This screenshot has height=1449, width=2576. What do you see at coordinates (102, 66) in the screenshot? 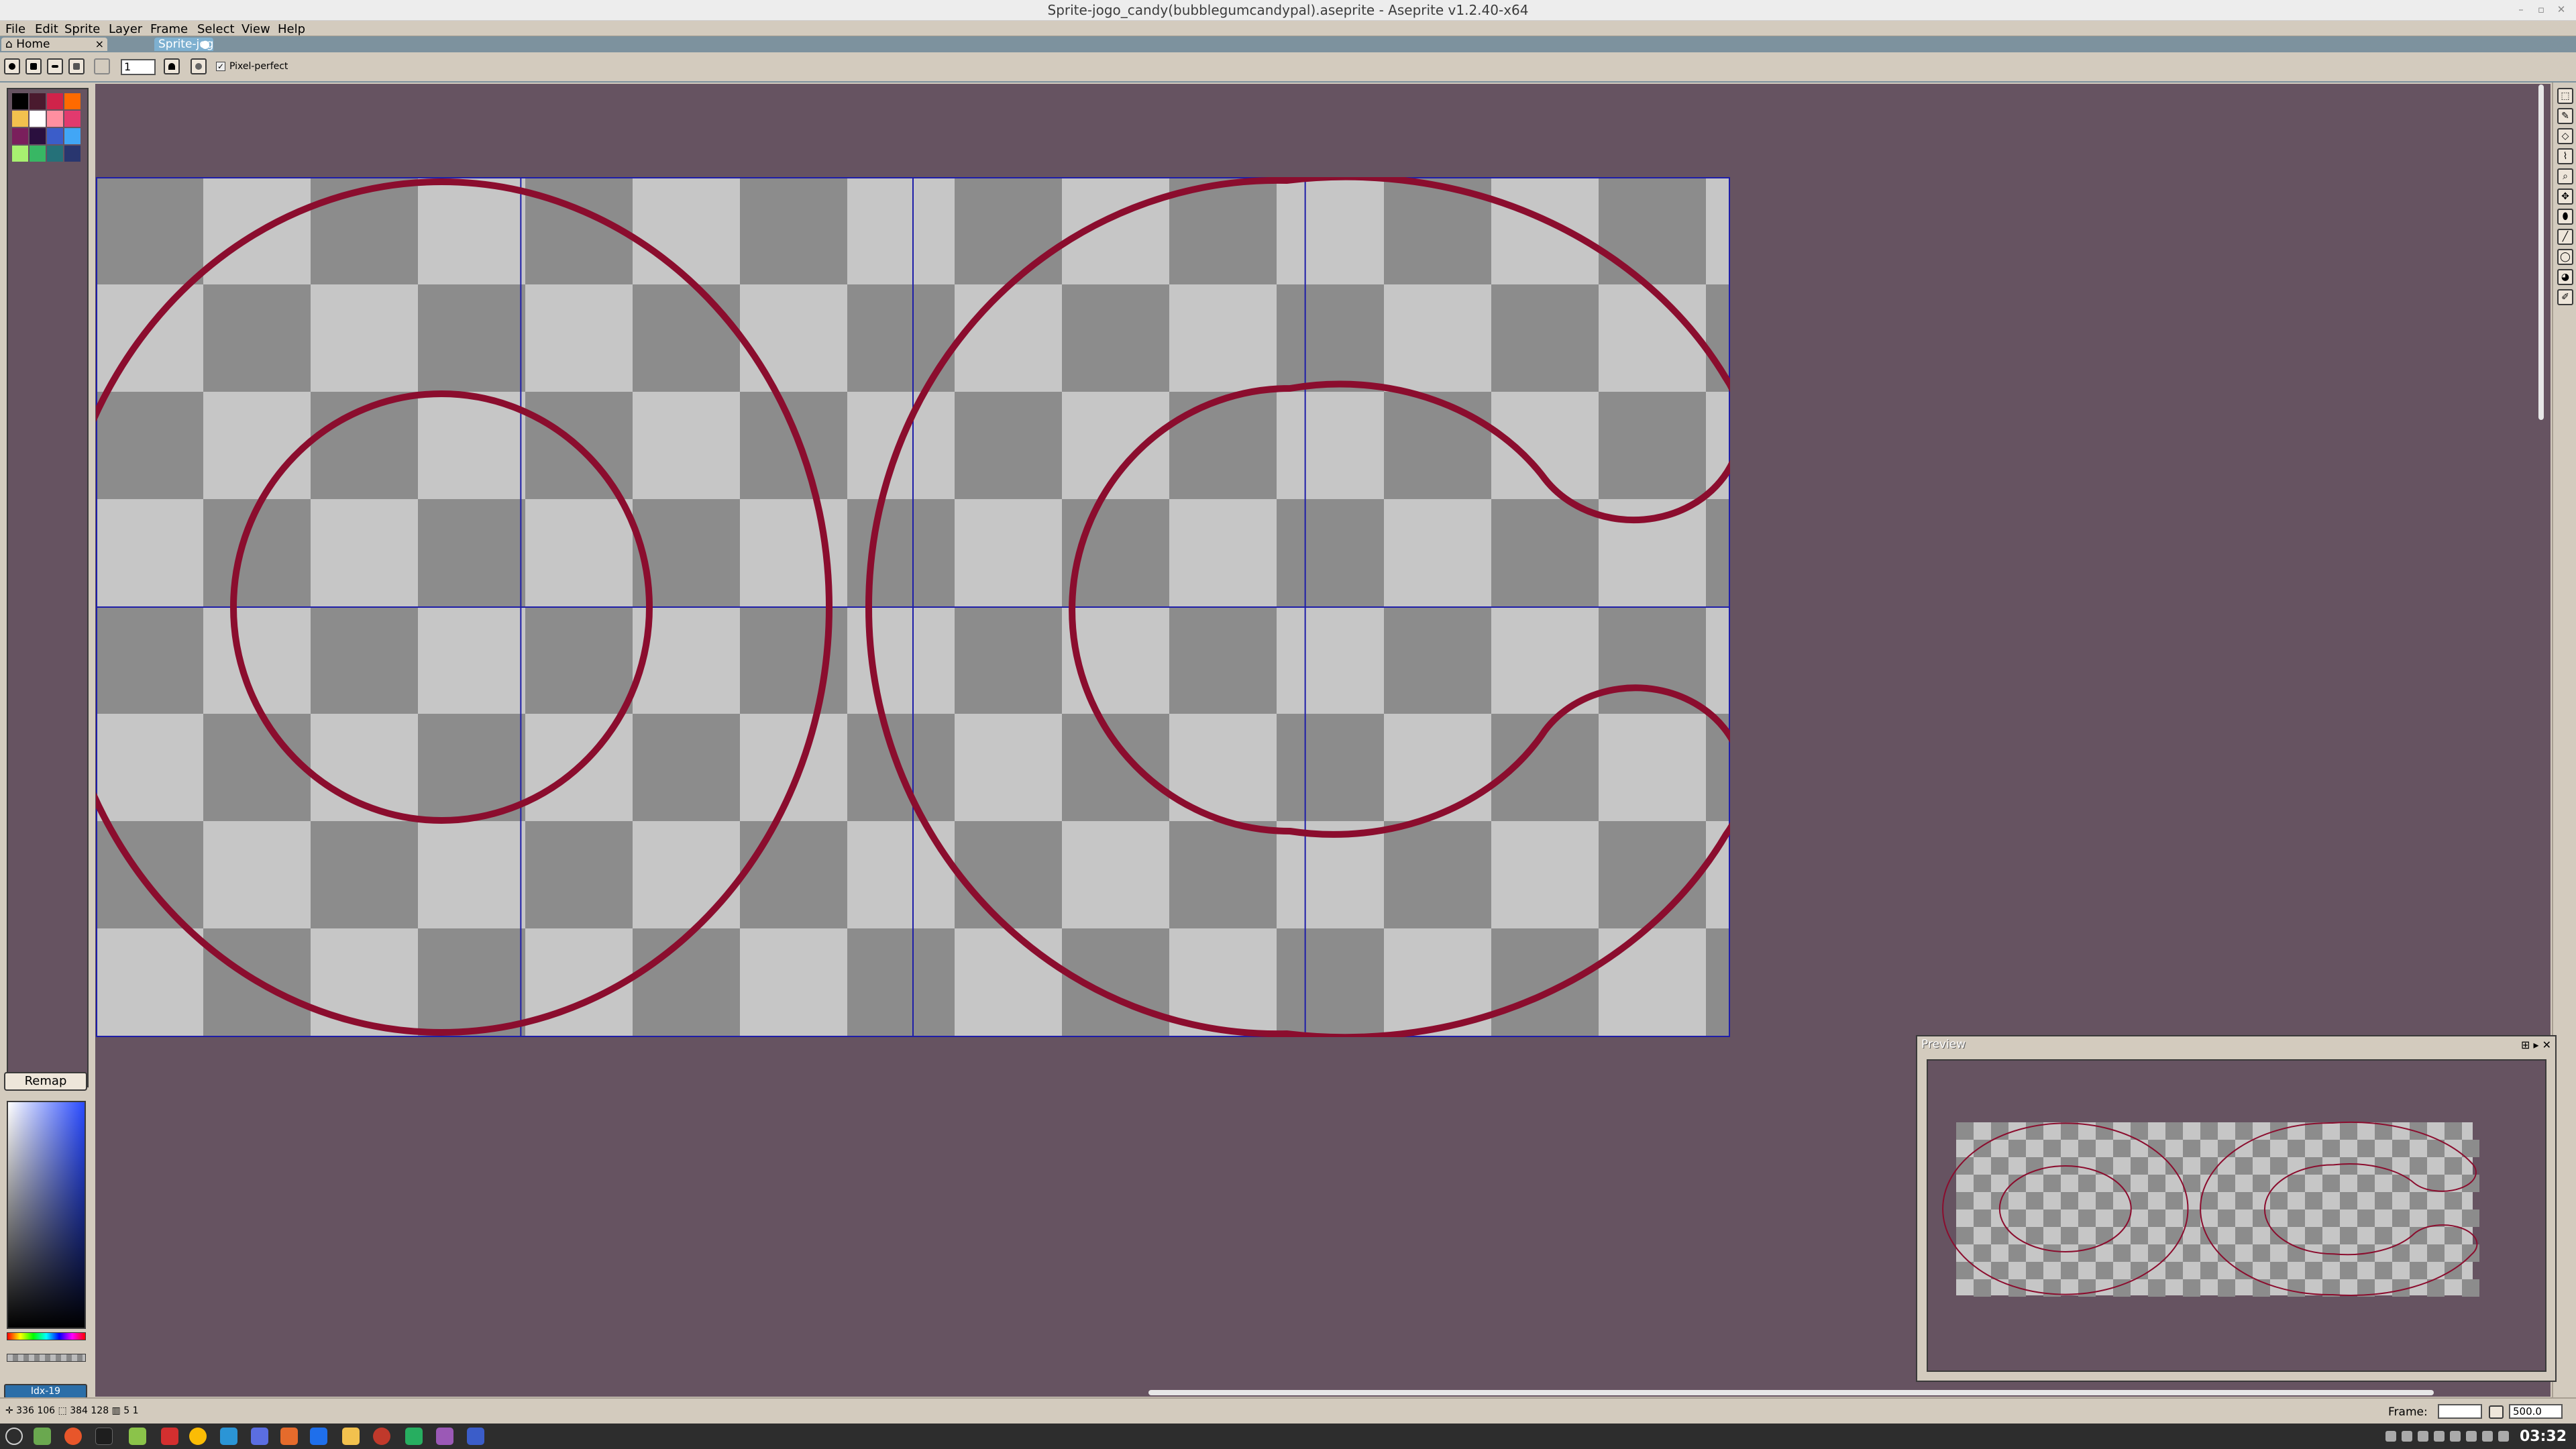
I see `brush-angle-button` at bounding box center [102, 66].